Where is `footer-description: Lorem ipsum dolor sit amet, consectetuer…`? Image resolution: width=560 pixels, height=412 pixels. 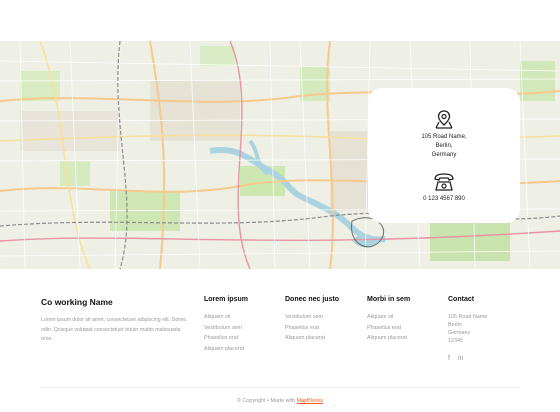
footer-description: Lorem ipsum dolor sit amet, consectetuer… is located at coordinates (114, 329).